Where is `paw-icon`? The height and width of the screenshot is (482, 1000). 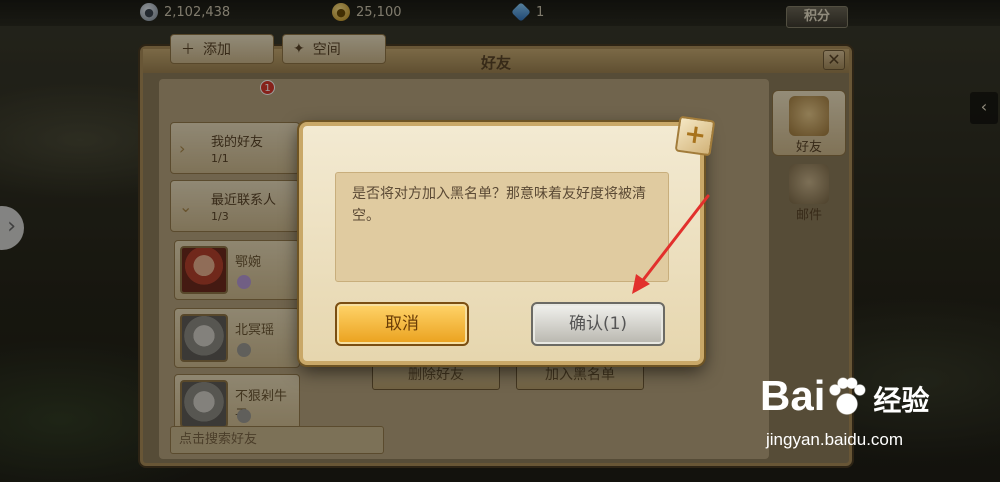
paw-icon is located at coordinates (847, 396).